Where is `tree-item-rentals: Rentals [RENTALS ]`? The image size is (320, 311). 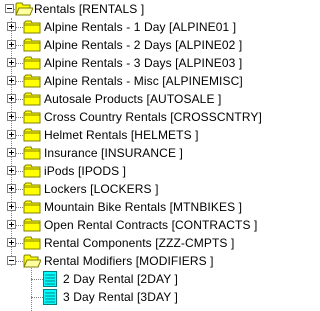
tree-item-rentals: Rentals [RENTALS ] is located at coordinates (153, 9).